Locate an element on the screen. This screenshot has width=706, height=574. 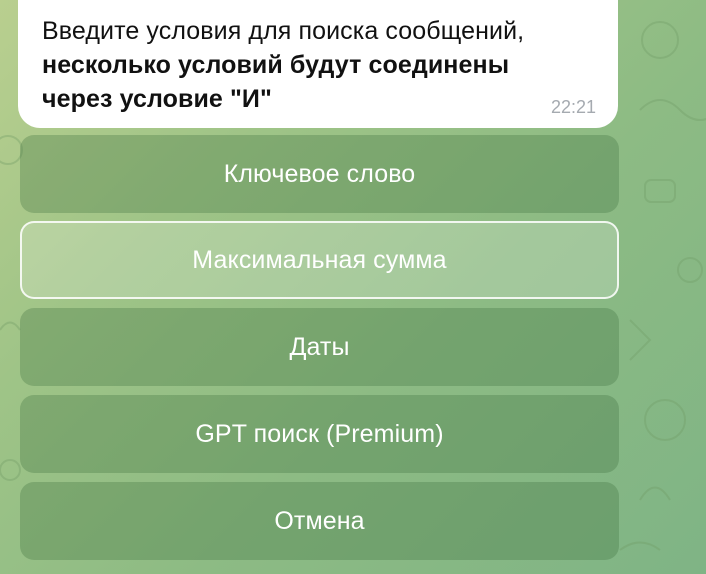
max-amount-button: Максимальная сумма is located at coordinates (319, 260).